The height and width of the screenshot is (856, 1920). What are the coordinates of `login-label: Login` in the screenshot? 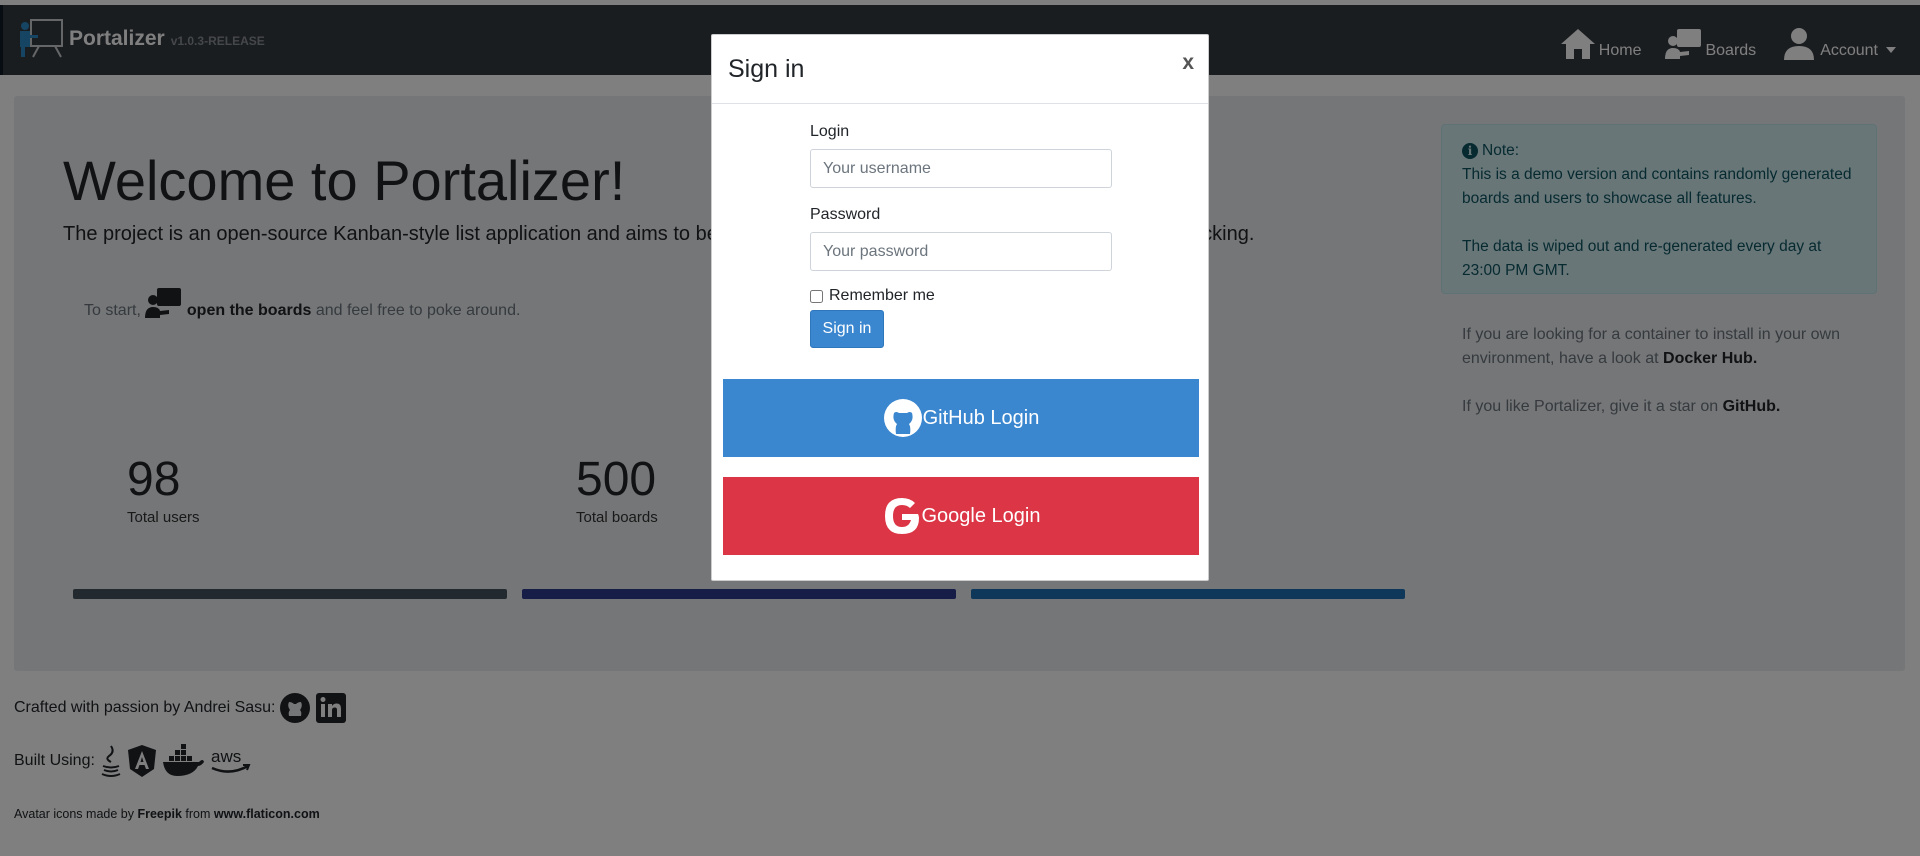 It's located at (830, 131).